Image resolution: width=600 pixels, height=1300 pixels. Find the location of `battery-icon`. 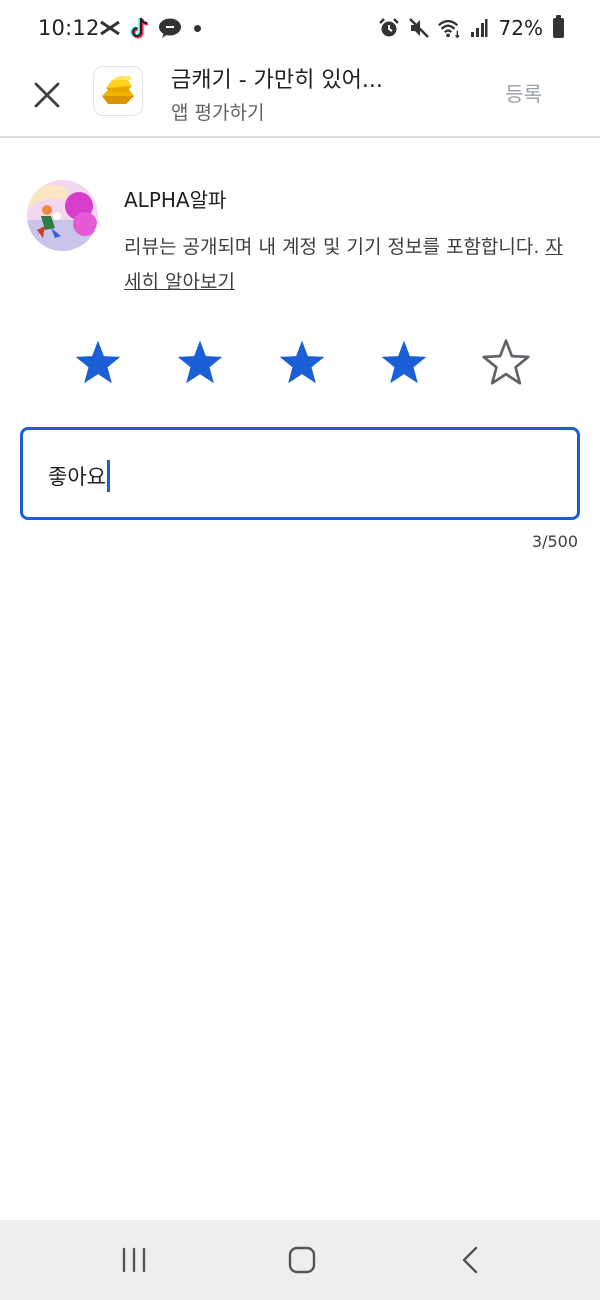

battery-icon is located at coordinates (558, 26).